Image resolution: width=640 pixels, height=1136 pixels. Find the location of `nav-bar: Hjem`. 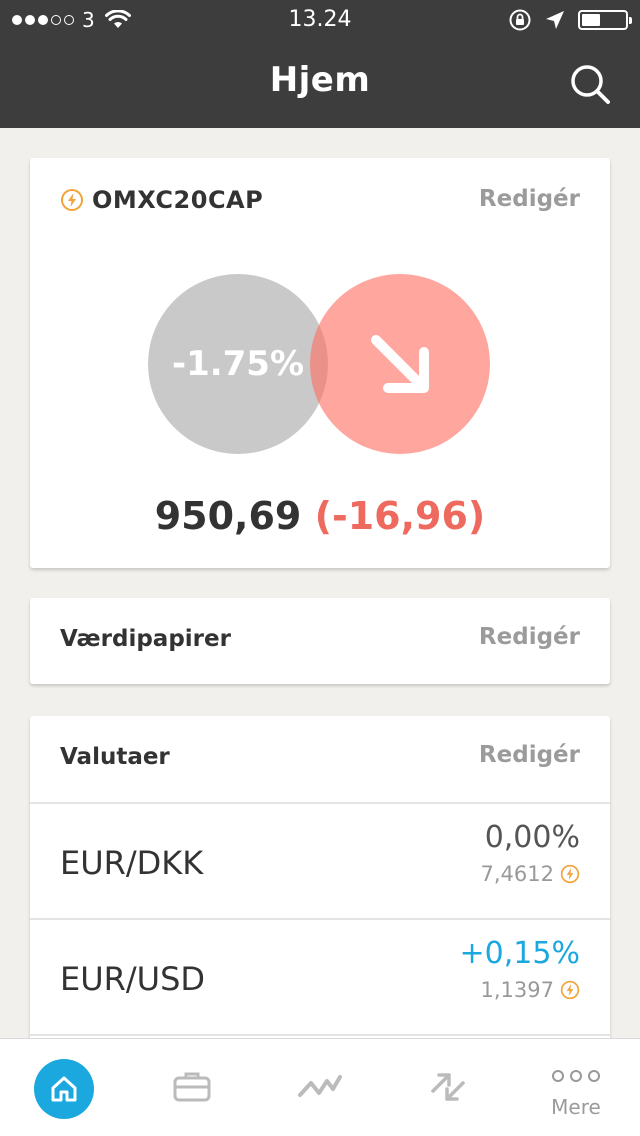

nav-bar: Hjem is located at coordinates (320, 84).